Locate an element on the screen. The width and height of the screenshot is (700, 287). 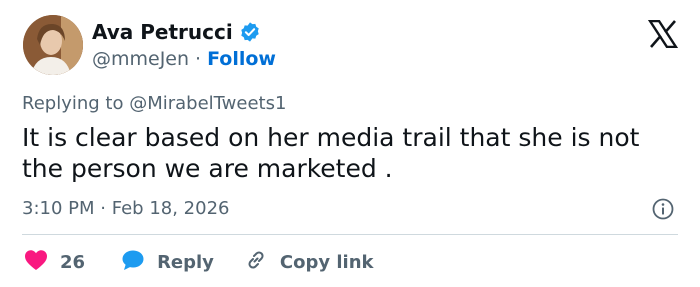
replying-to-line: Replying to @MirabelTweets1 is located at coordinates (154, 103).